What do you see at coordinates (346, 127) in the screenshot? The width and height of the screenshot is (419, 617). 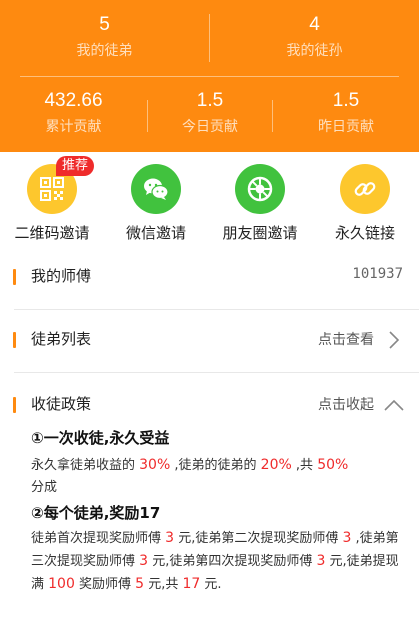 I see `stat-label: 昨日贡献` at bounding box center [346, 127].